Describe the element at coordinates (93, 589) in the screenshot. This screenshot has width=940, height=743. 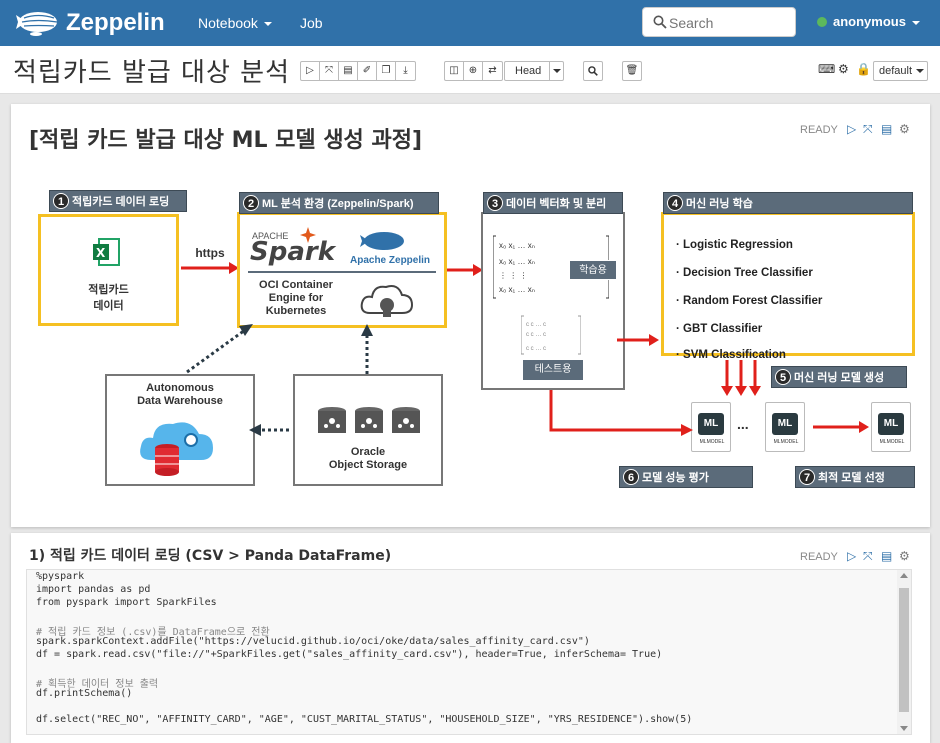
I see `code-line: import pandas as pd` at that location.